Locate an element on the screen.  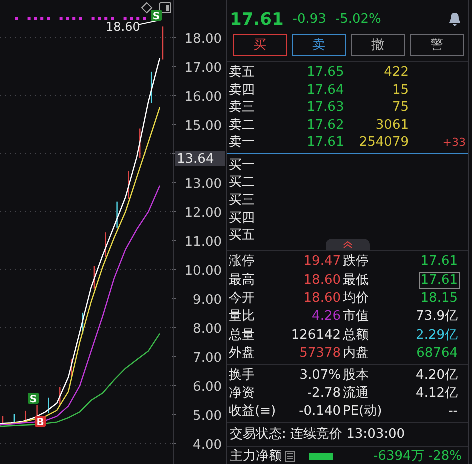
axis-label: 18.00 is located at coordinates (203, 39).